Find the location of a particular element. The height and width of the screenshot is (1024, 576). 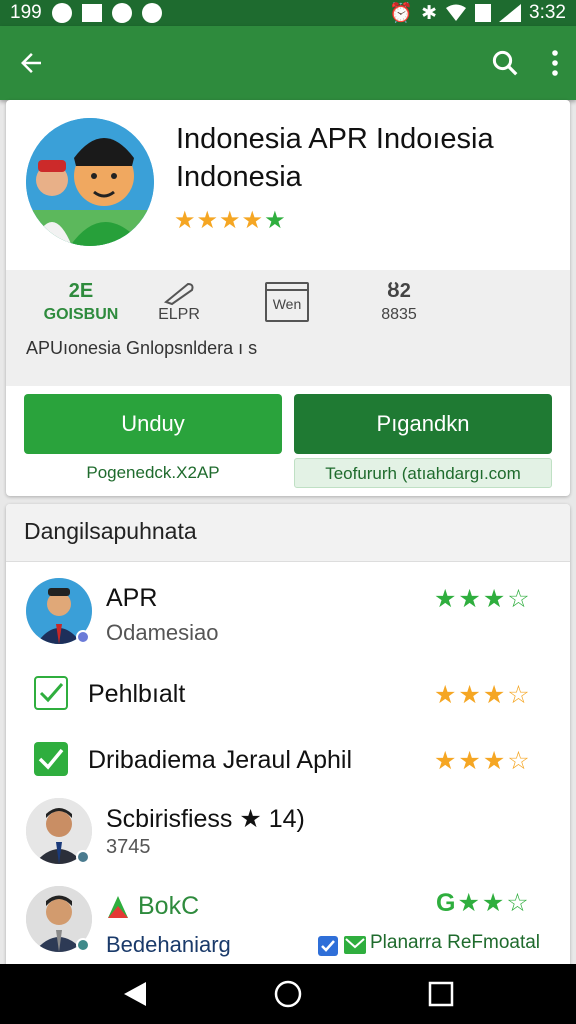

app-icon is located at coordinates (90, 182).